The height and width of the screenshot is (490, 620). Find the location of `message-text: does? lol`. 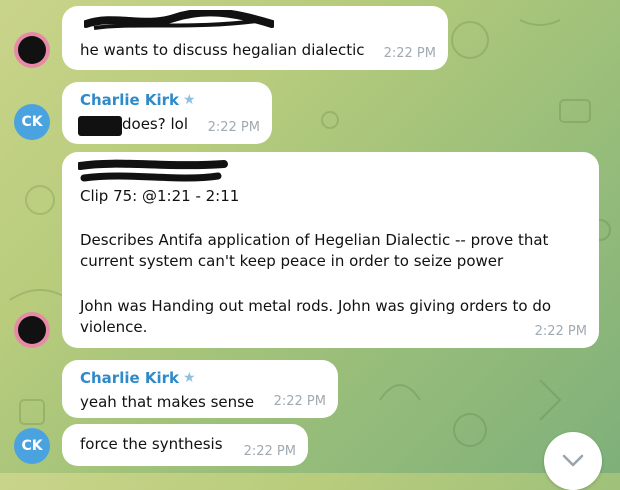

message-text: does? lol is located at coordinates (155, 124).